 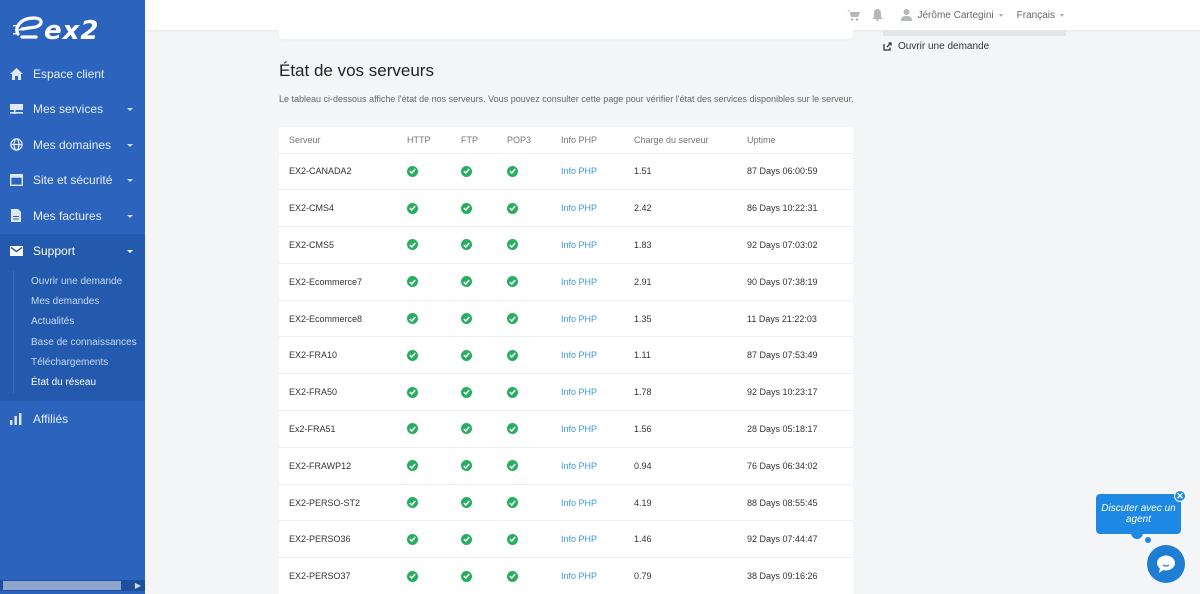 I want to click on column-header-ftp: FTP, so click(x=484, y=140).